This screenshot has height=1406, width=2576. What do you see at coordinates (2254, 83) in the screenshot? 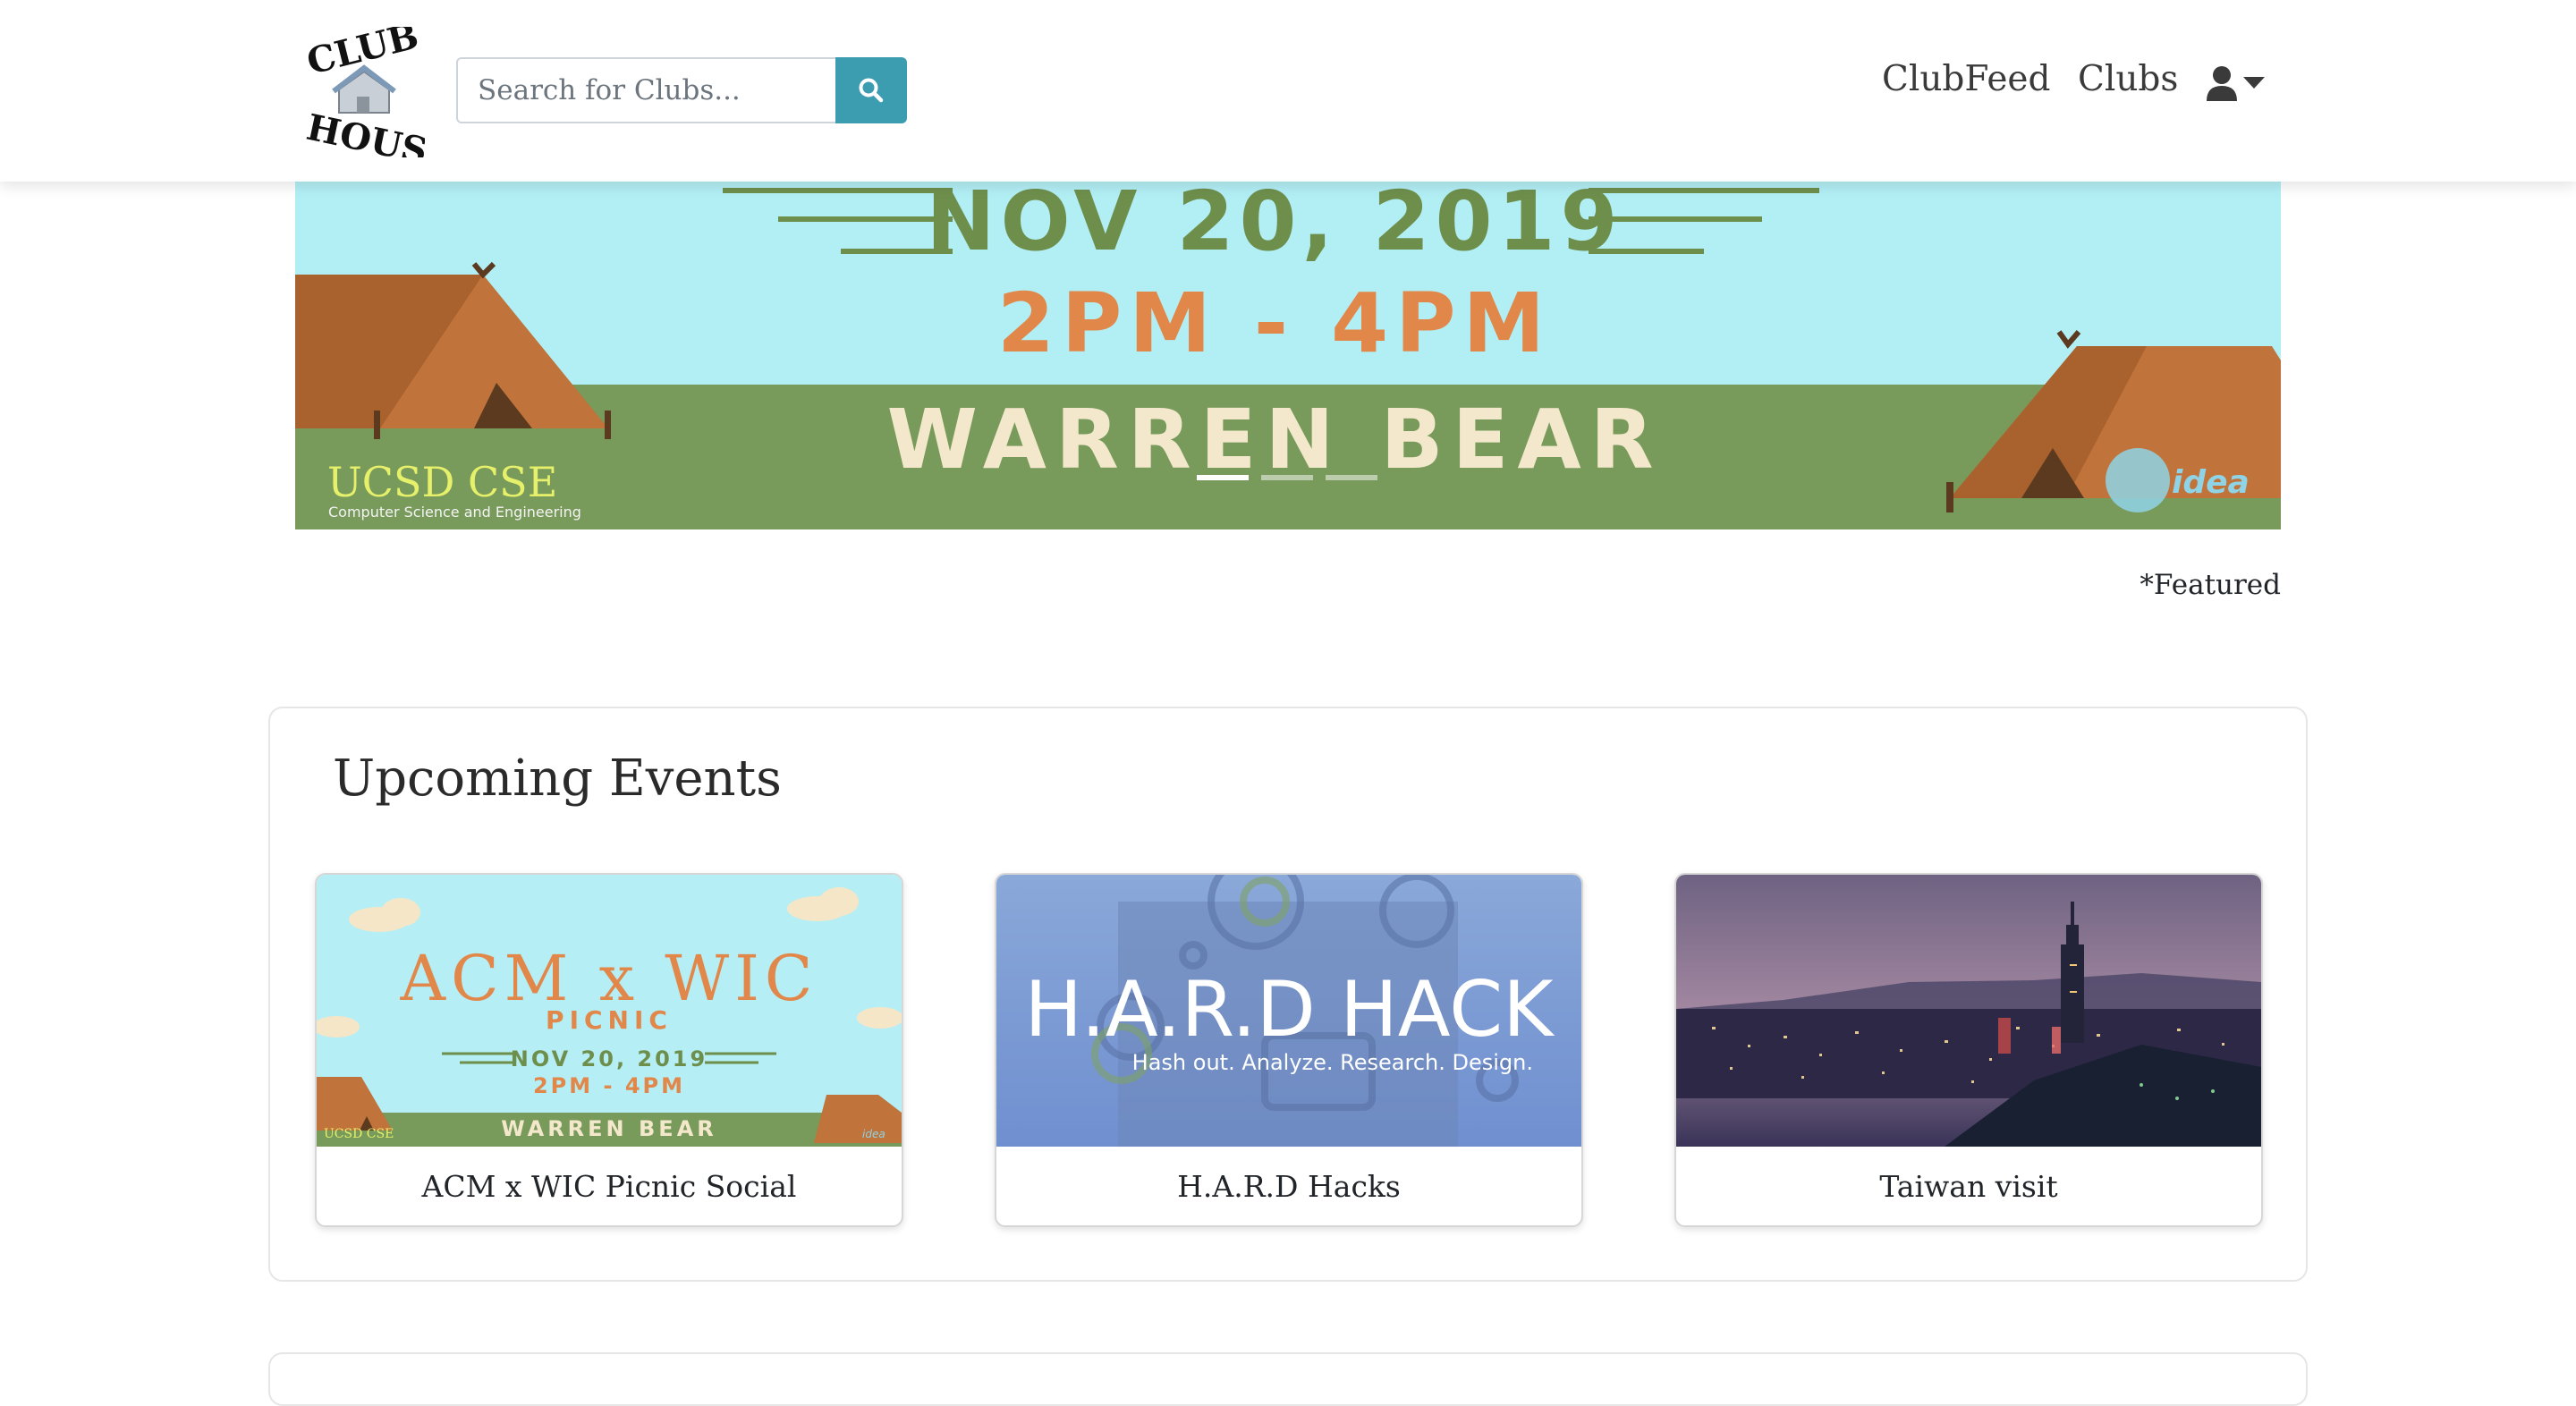
I see `caret-down-icon` at bounding box center [2254, 83].